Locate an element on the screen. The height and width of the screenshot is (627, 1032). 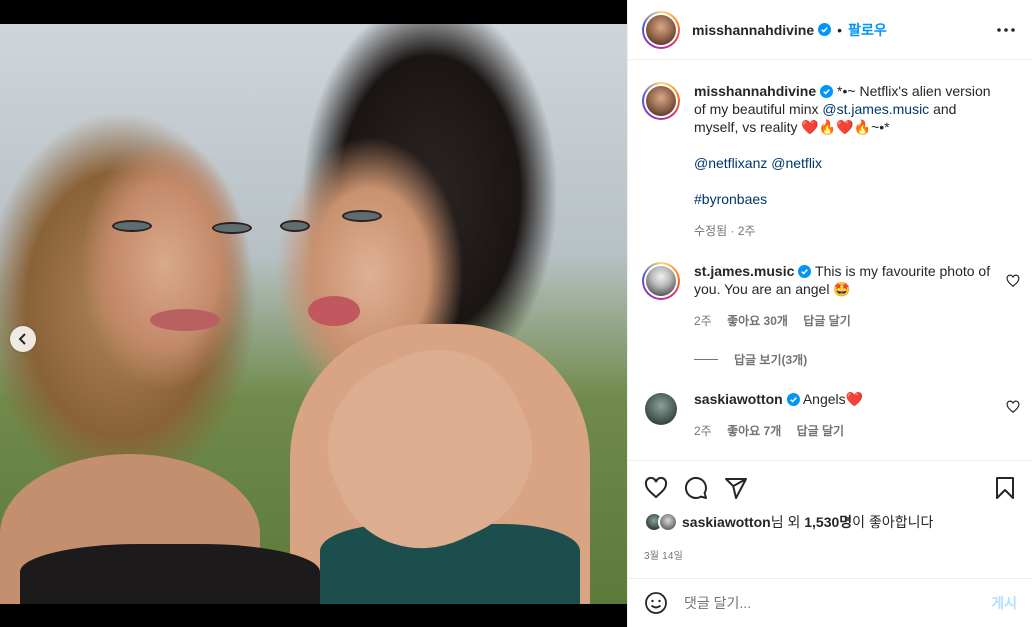
likes-count: 1,530명 is located at coordinates (828, 522).